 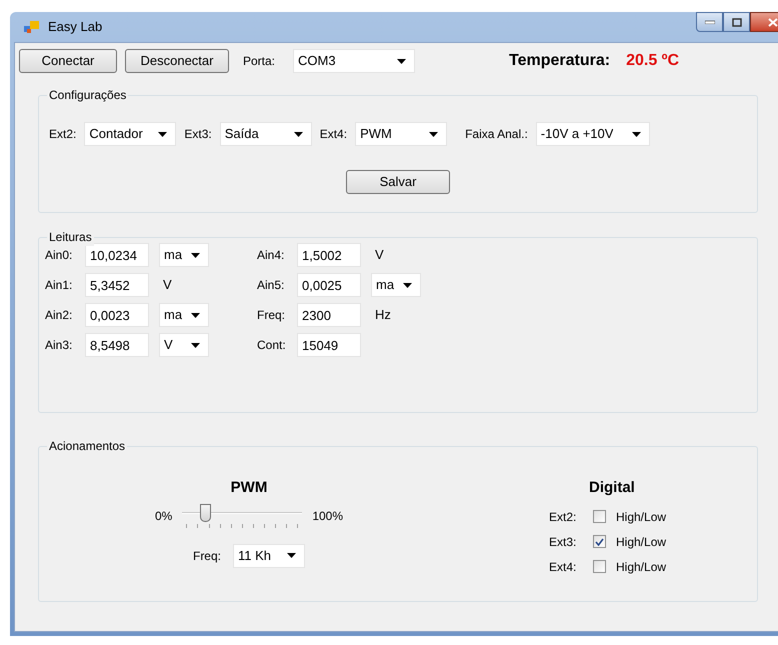 I want to click on value-field: 0,0023, so click(x=117, y=315).